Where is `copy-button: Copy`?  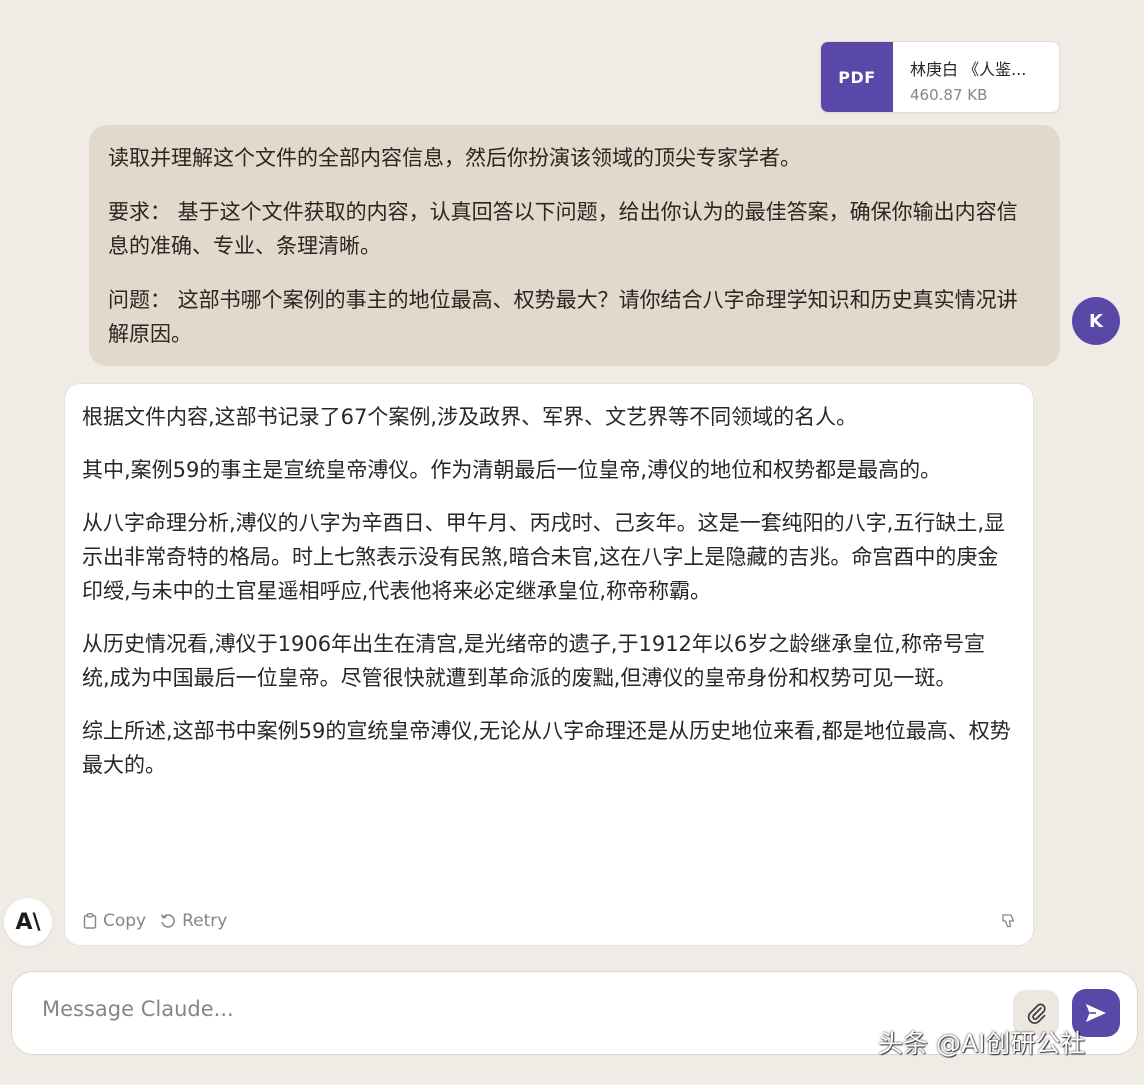
copy-button: Copy is located at coordinates (114, 921).